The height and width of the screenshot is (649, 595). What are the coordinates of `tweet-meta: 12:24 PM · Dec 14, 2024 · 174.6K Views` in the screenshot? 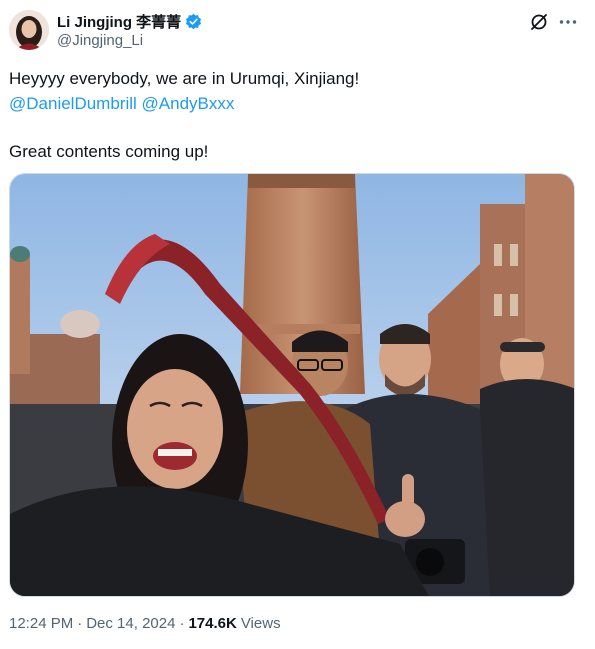 It's located at (145, 623).